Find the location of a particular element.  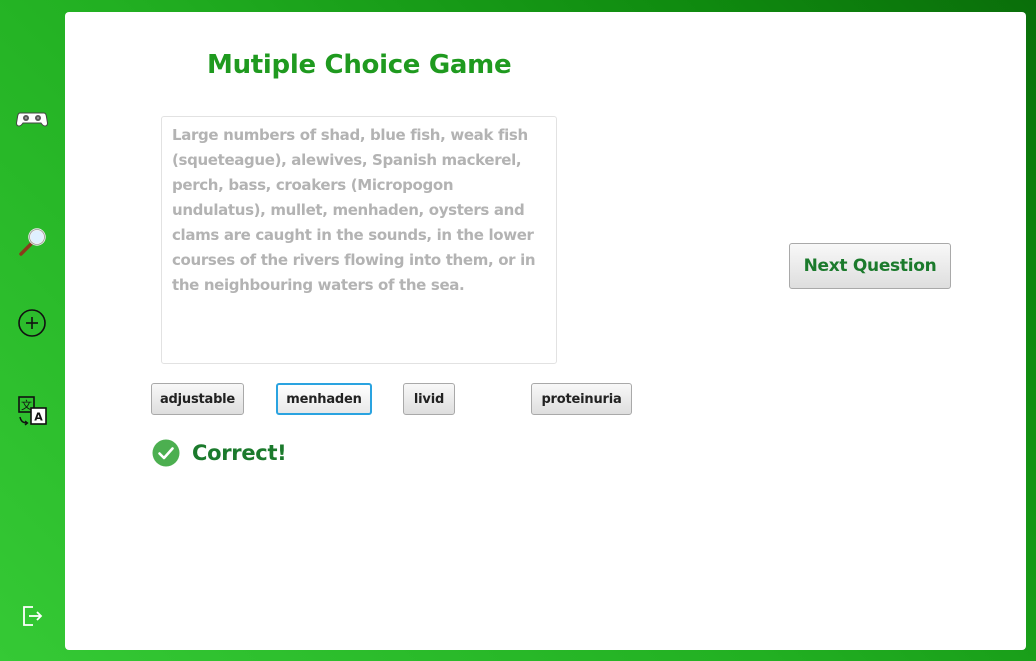

logout-icon is located at coordinates (32, 616).